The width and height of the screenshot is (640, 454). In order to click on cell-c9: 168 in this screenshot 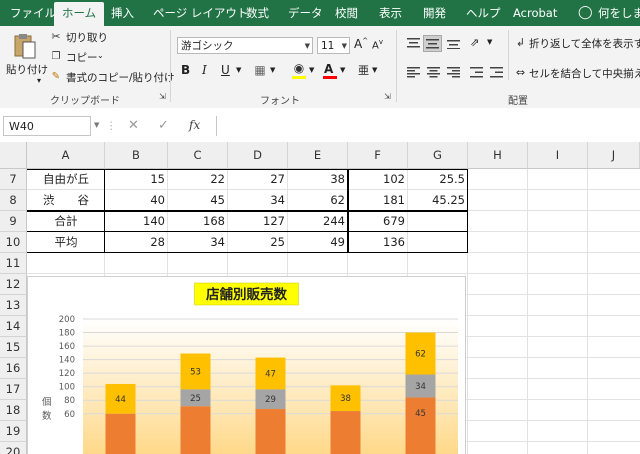, I will do `click(198, 221)`.